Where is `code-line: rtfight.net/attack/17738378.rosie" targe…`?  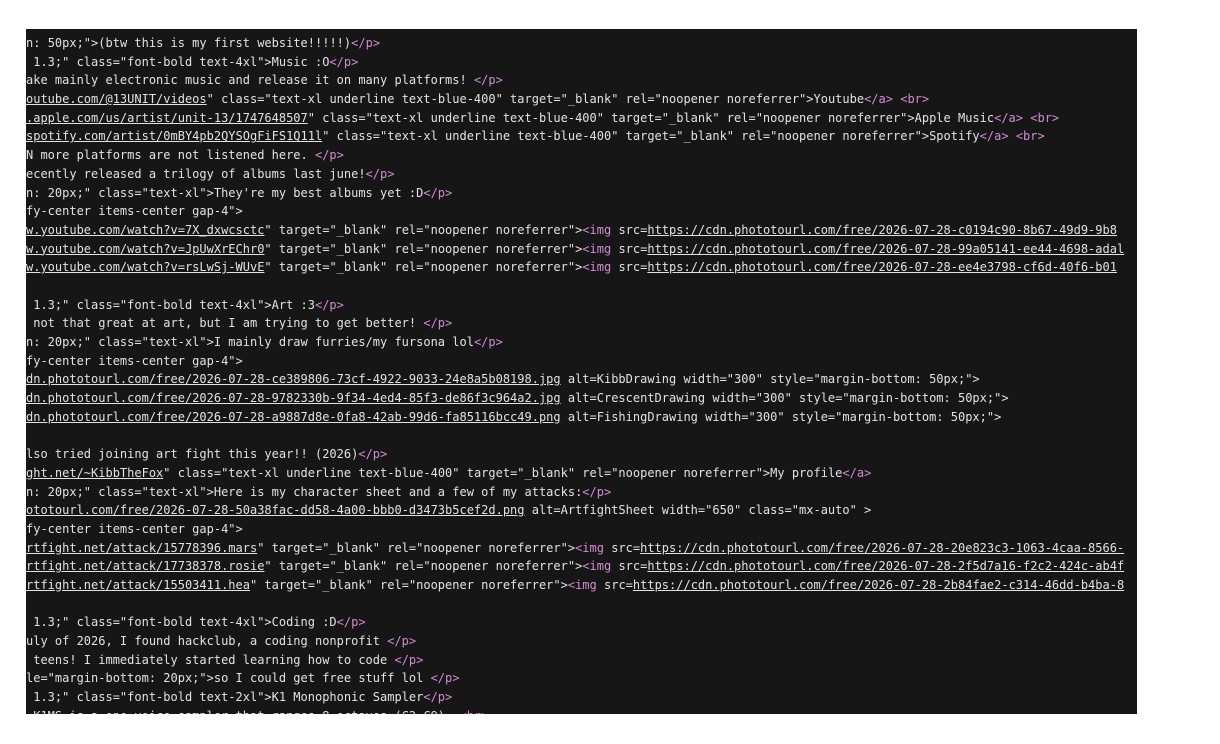 code-line: rtfight.net/attack/17738378.rosie" targe… is located at coordinates (581, 566).